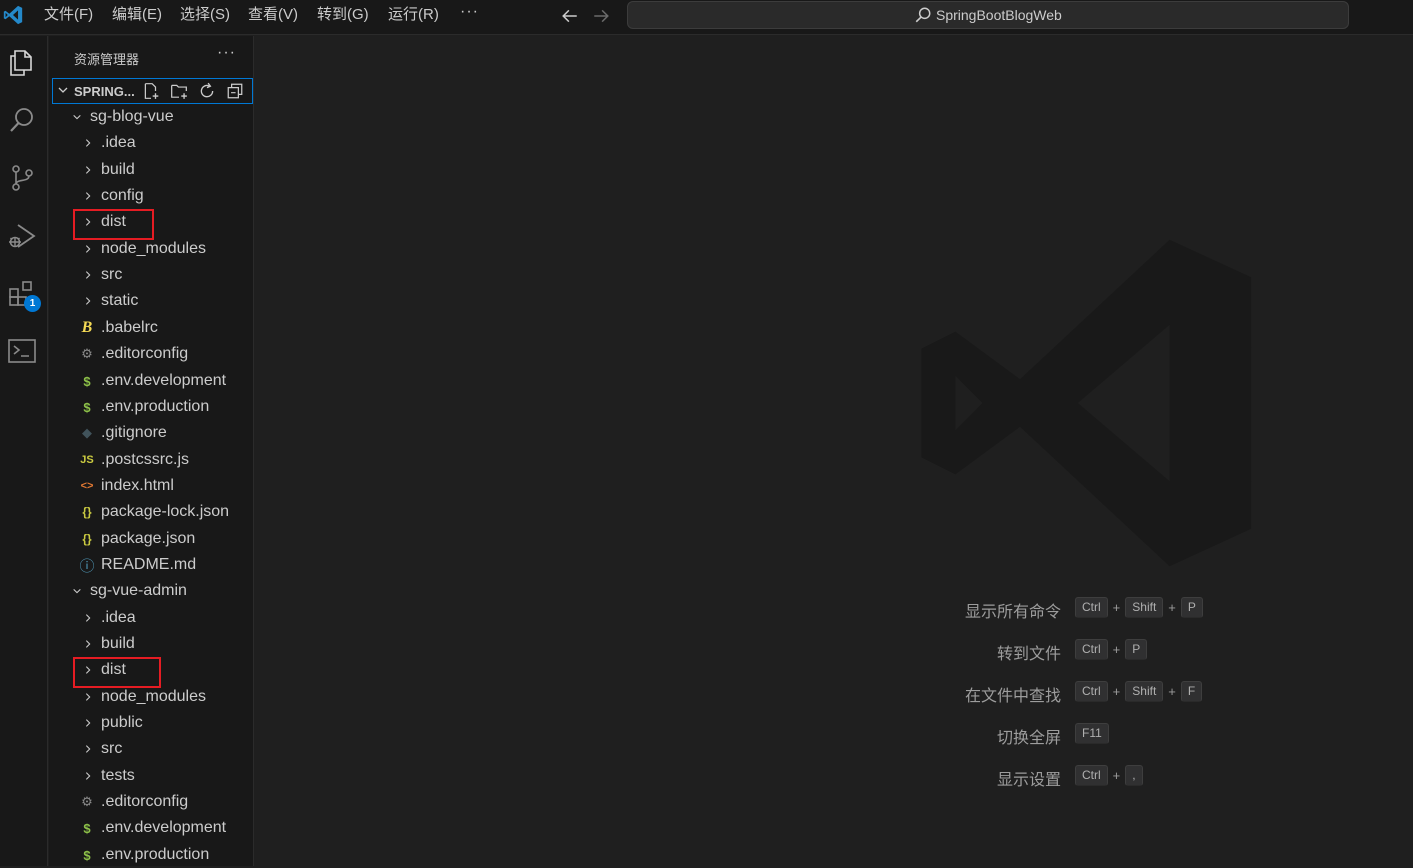  I want to click on file-item: <> index.html, so click(126, 486).